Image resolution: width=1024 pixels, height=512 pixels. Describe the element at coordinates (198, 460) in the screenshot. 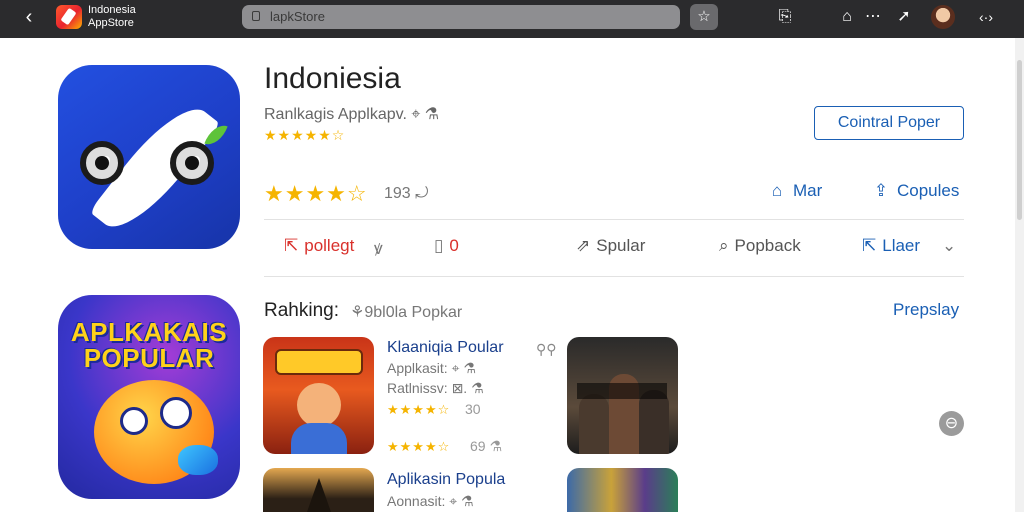

I see `ball-shape` at that location.